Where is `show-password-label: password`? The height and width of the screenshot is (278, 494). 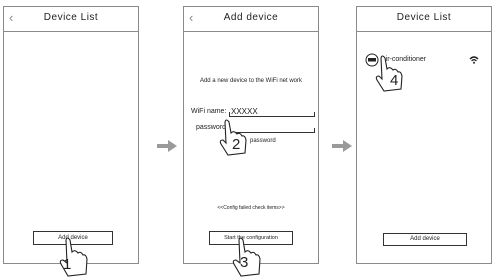
show-password-label: password is located at coordinates (263, 141).